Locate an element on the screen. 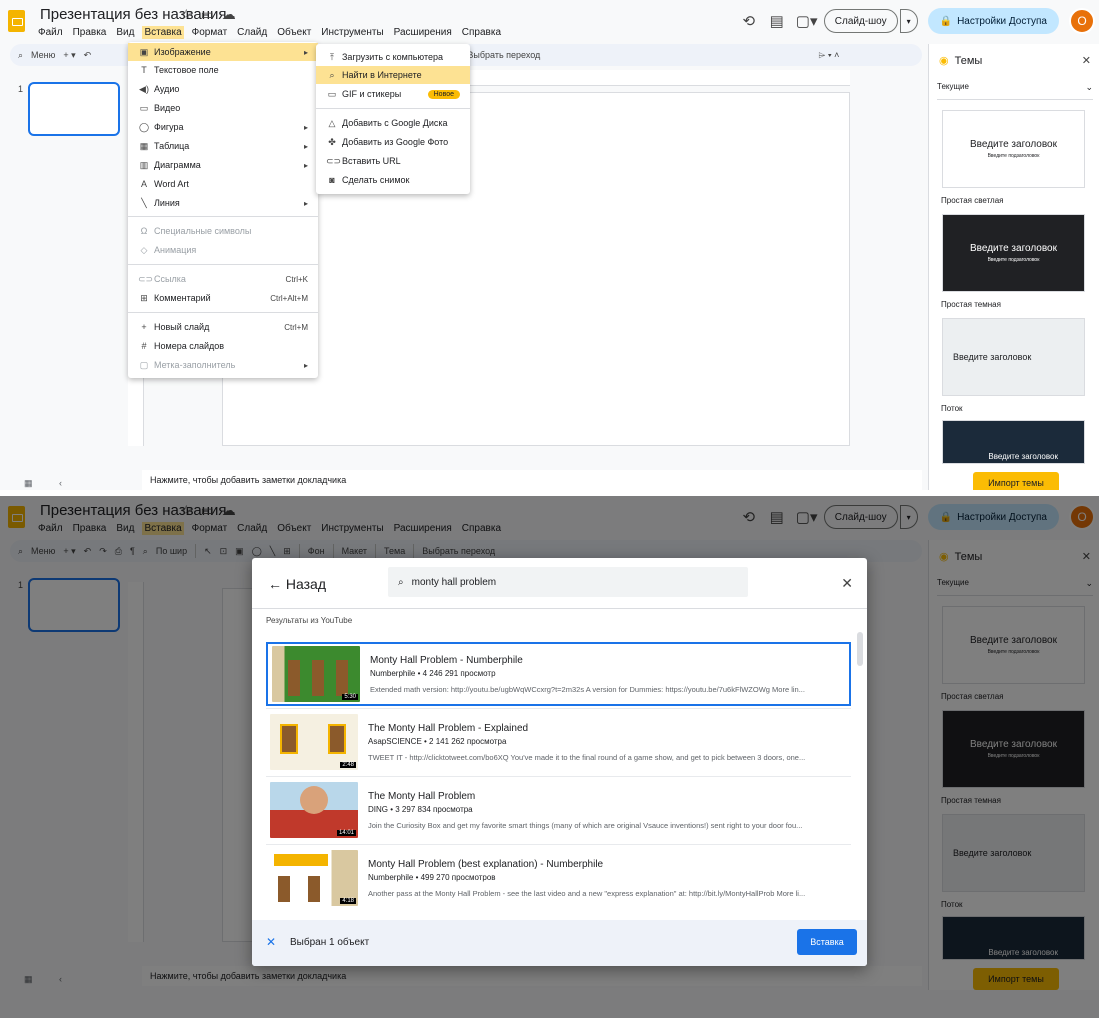  new-slide-icon: + ▾ is located at coordinates (69, 55).